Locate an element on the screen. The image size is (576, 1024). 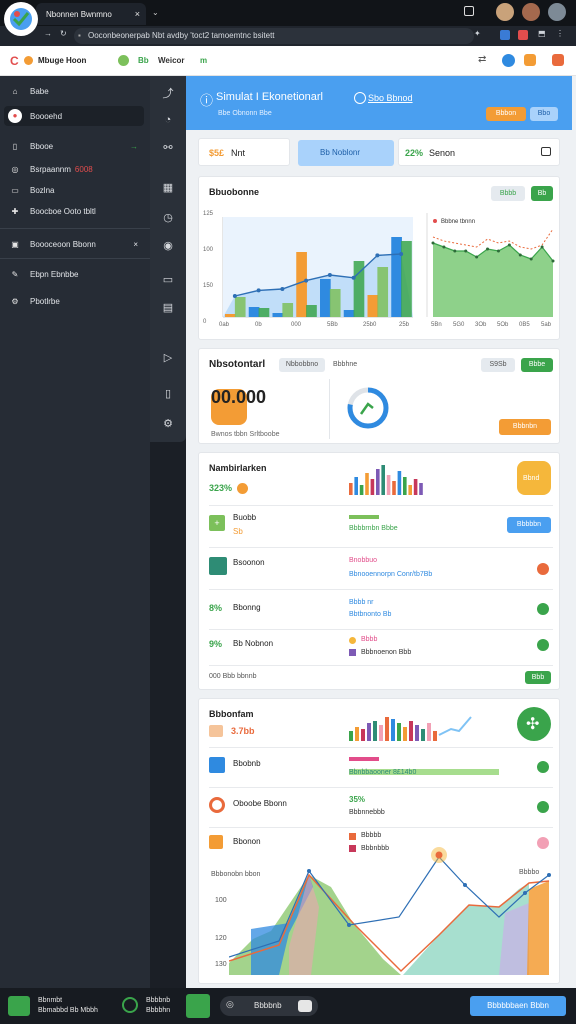
overview-button-1: Bbbb is located at coordinates (508, 193).